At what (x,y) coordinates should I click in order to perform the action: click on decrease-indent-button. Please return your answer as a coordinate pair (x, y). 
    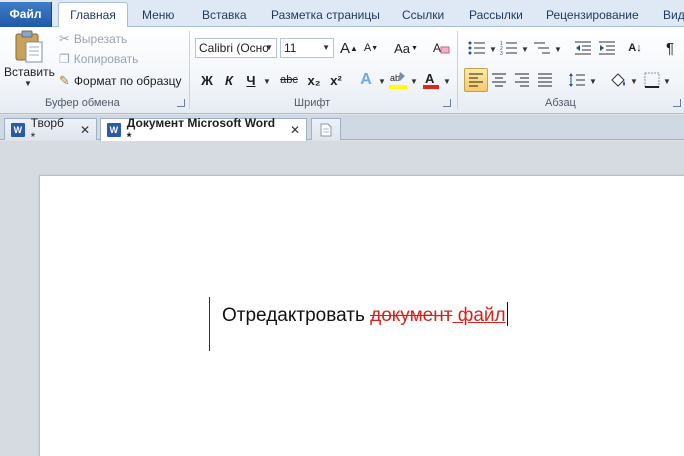
    Looking at the image, I should click on (583, 48).